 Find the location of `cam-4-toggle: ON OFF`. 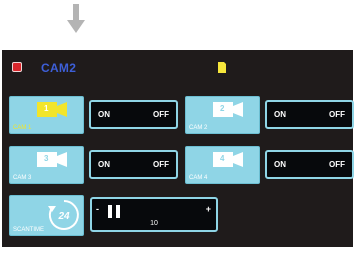

cam-4-toggle: ON OFF is located at coordinates (309, 164).